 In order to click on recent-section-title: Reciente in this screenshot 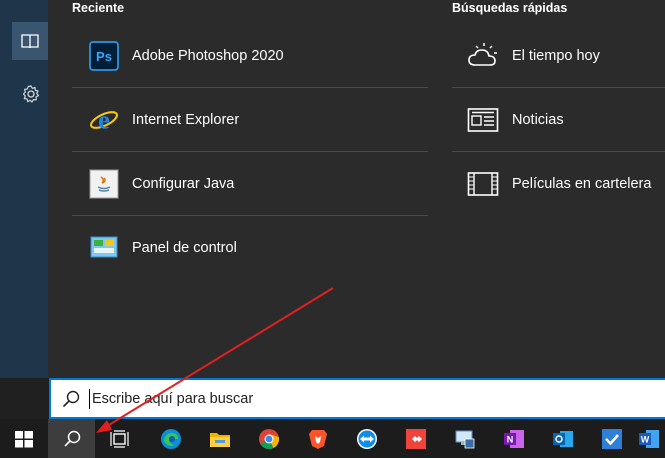, I will do `click(98, 8)`.